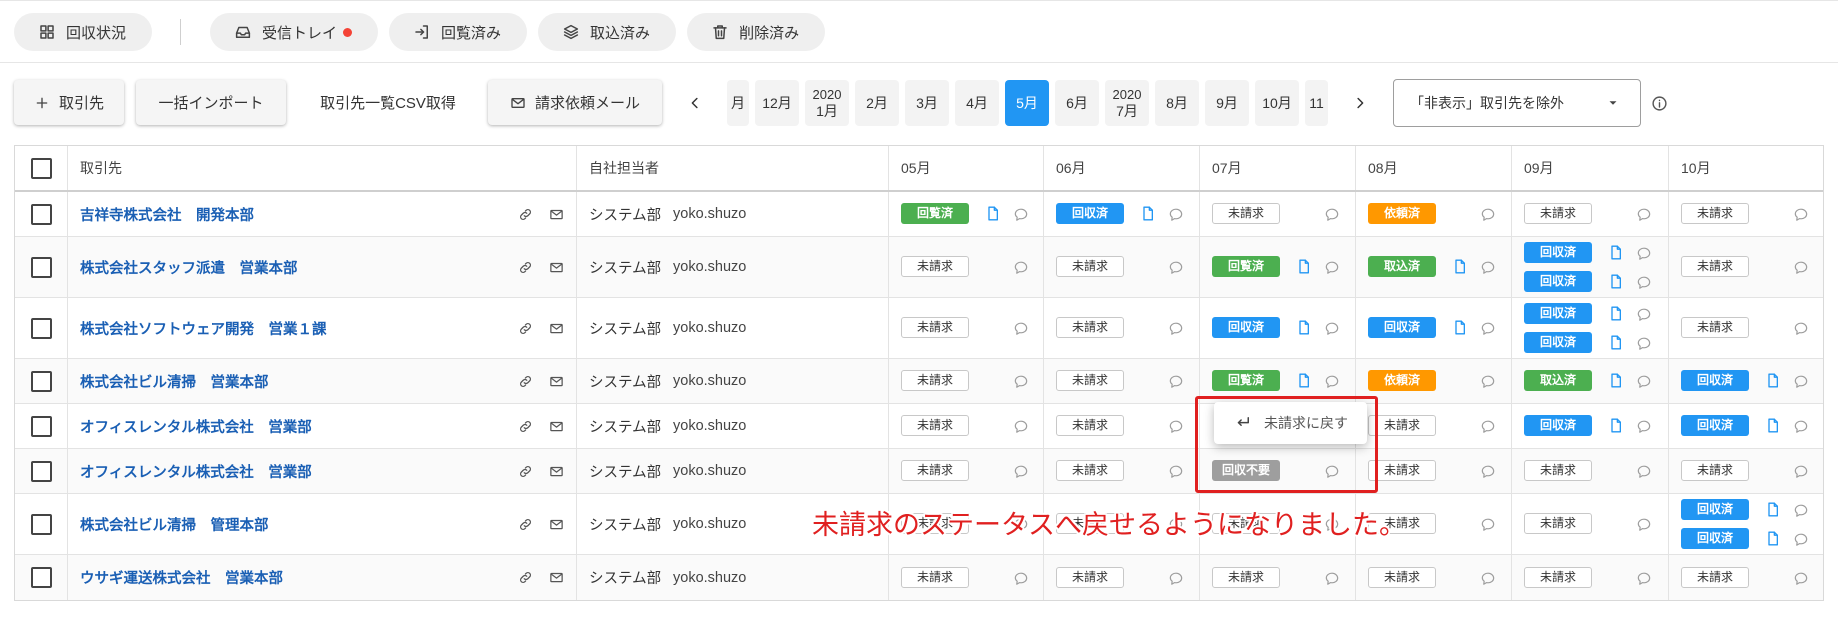 The image size is (1838, 625). Describe the element at coordinates (1316, 103) in the screenshot. I see `month-button: 11` at that location.